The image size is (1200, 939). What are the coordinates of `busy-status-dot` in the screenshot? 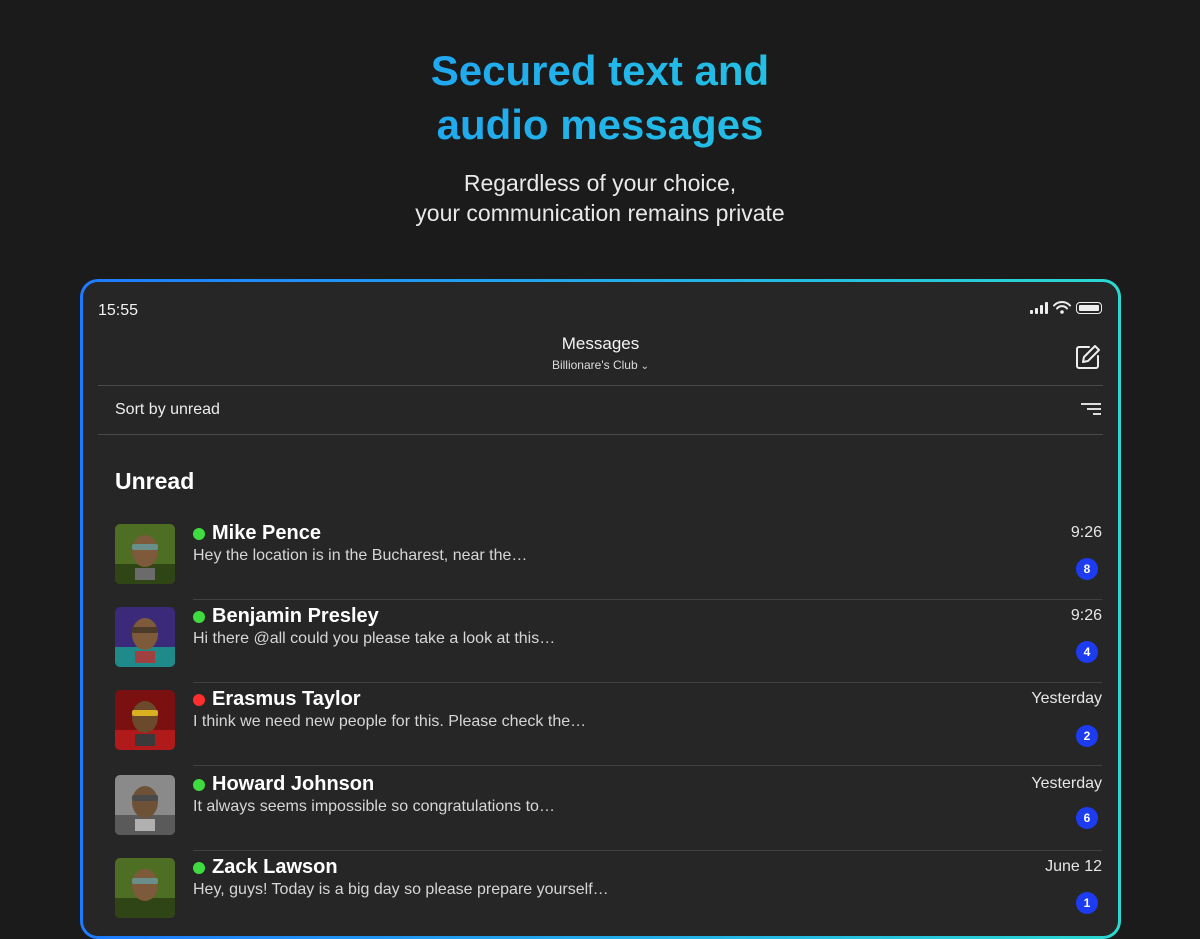 It's located at (199, 699).